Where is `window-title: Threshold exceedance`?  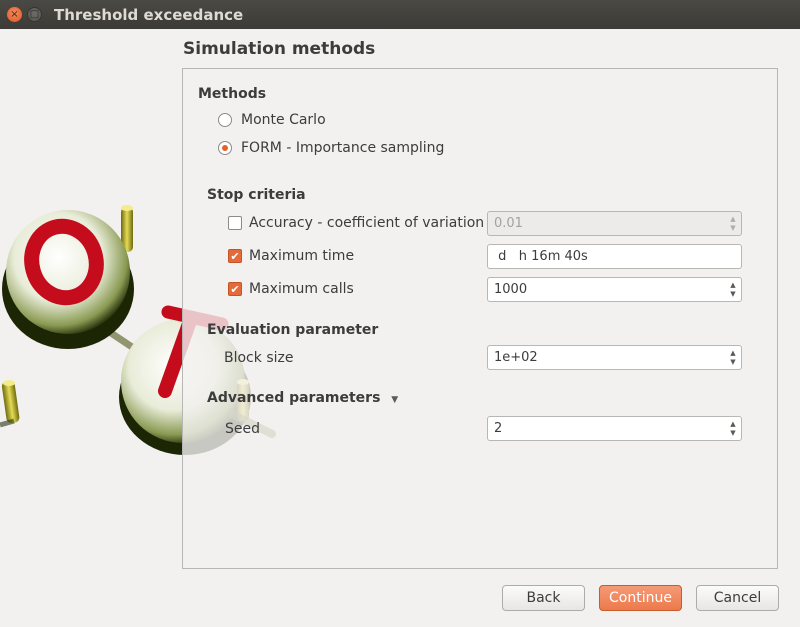
window-title: Threshold exceedance is located at coordinates (149, 15).